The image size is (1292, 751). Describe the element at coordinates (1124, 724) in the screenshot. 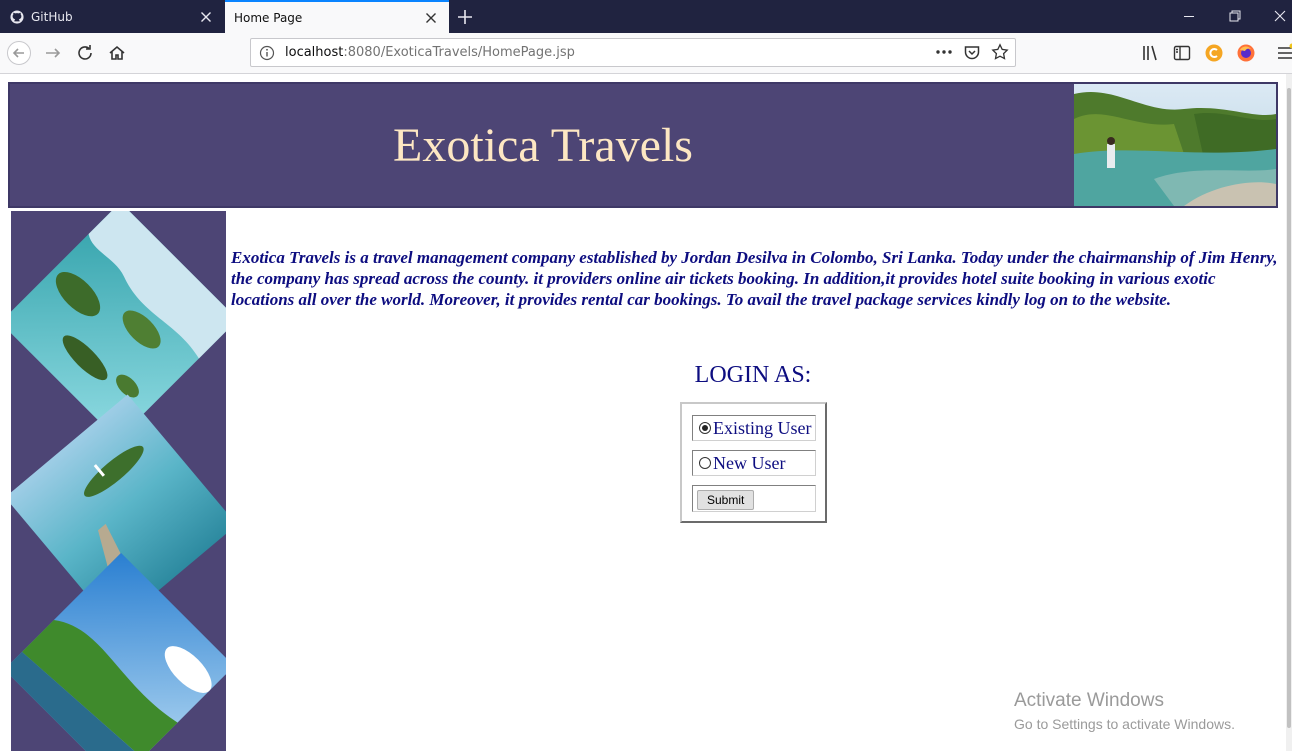

I see `watermark-subtitle: Go to Settings to activate Windows.` at that location.